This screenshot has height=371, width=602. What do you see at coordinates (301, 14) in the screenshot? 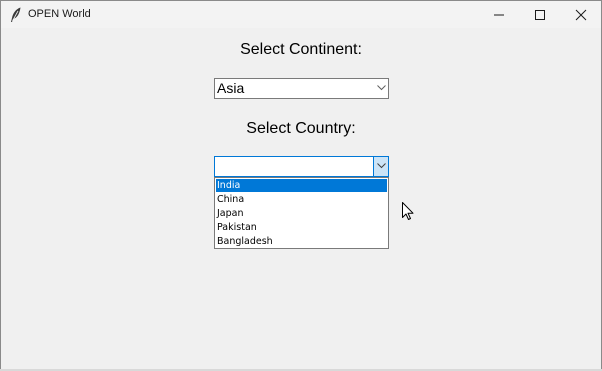
I see `title-bar: OPEN World` at bounding box center [301, 14].